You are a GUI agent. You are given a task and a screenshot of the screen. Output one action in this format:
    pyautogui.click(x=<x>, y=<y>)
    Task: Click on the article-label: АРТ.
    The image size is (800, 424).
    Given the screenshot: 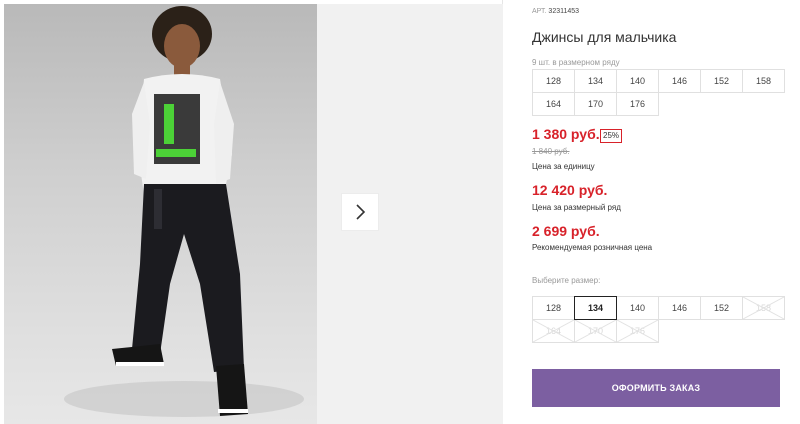 What is the action you would take?
    pyautogui.click(x=539, y=11)
    